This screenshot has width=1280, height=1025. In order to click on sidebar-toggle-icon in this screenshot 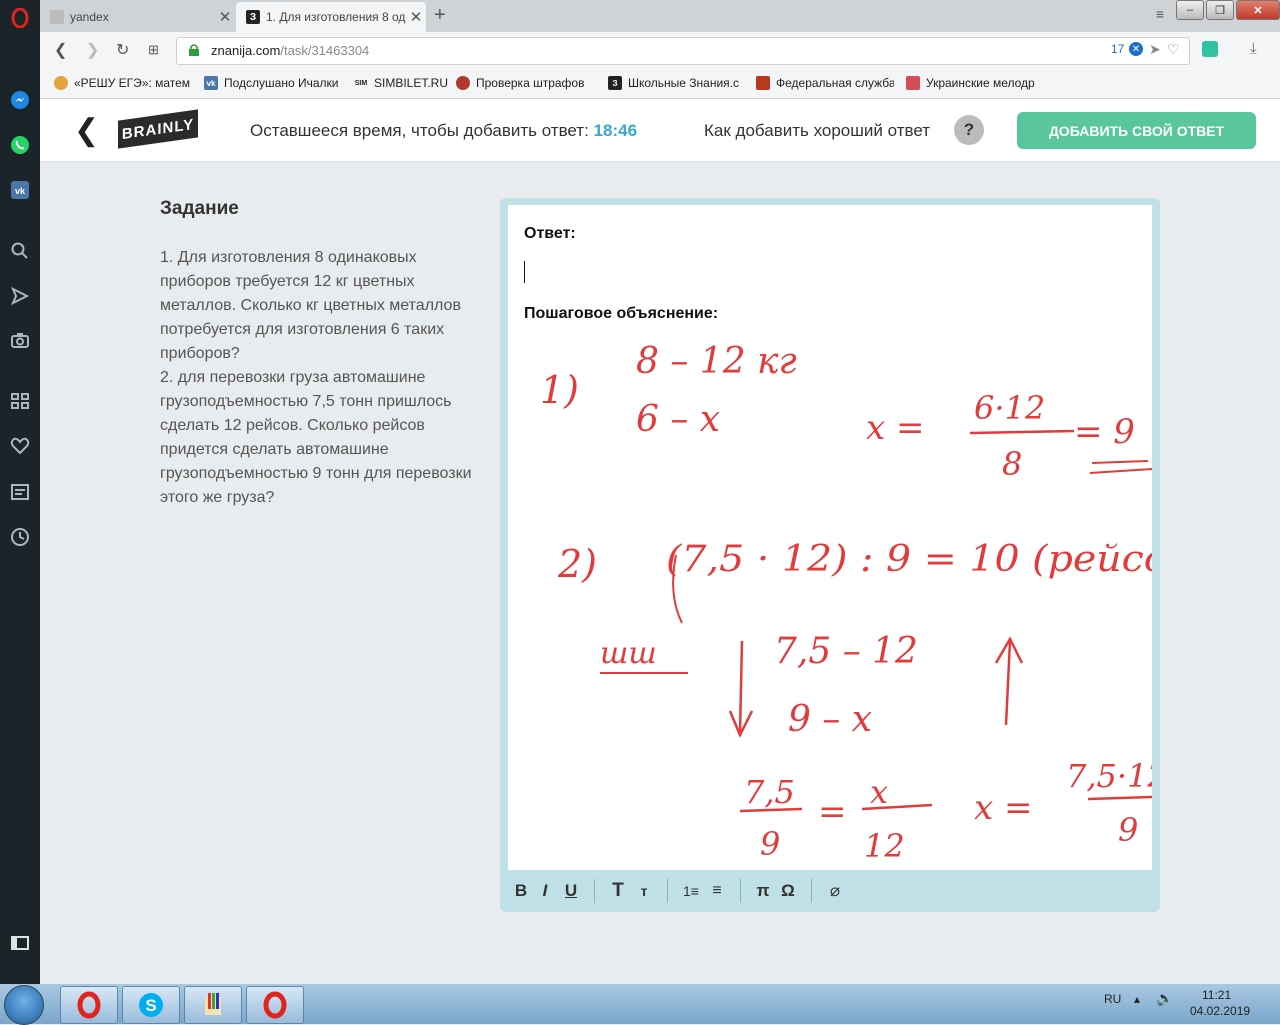, I will do `click(20, 943)`.